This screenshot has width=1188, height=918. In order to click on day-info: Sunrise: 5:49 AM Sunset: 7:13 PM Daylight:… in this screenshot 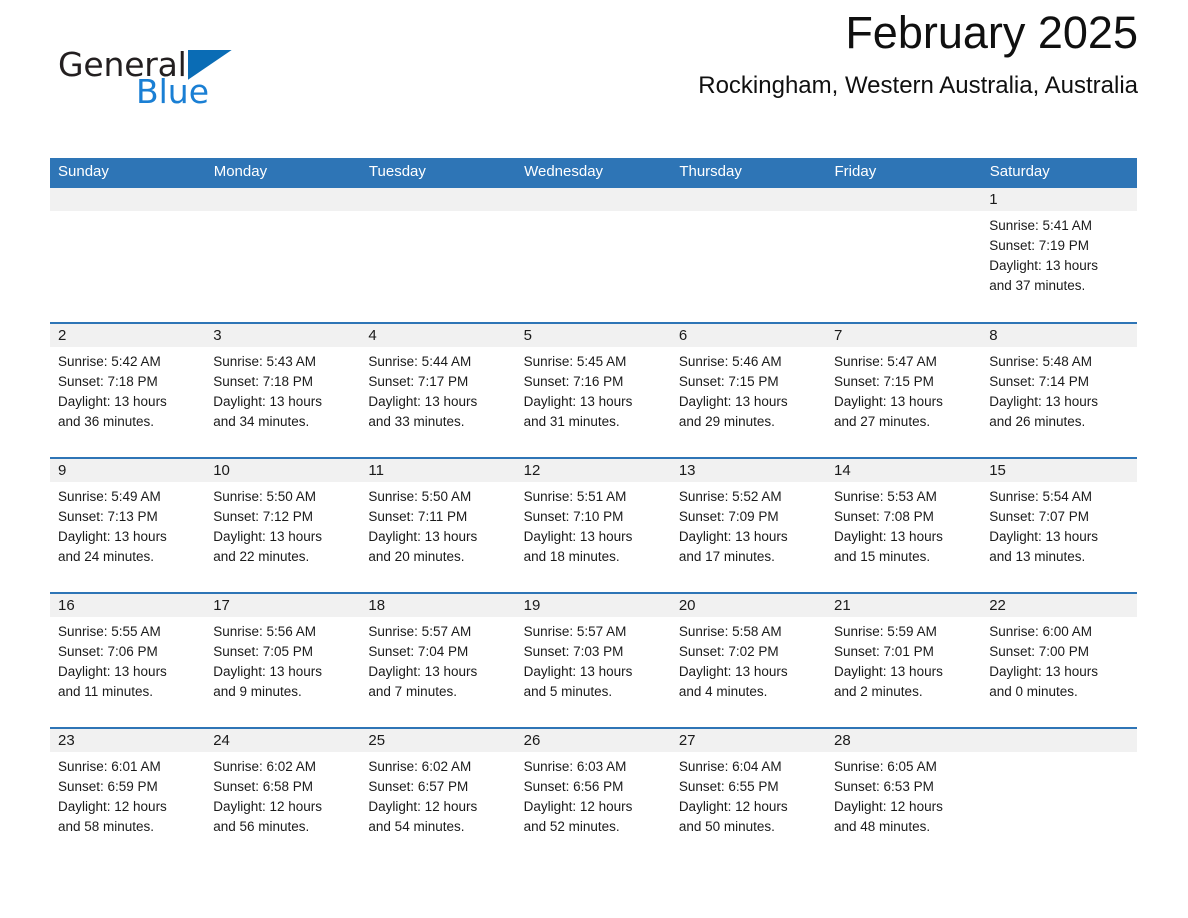, I will do `click(127, 524)`.